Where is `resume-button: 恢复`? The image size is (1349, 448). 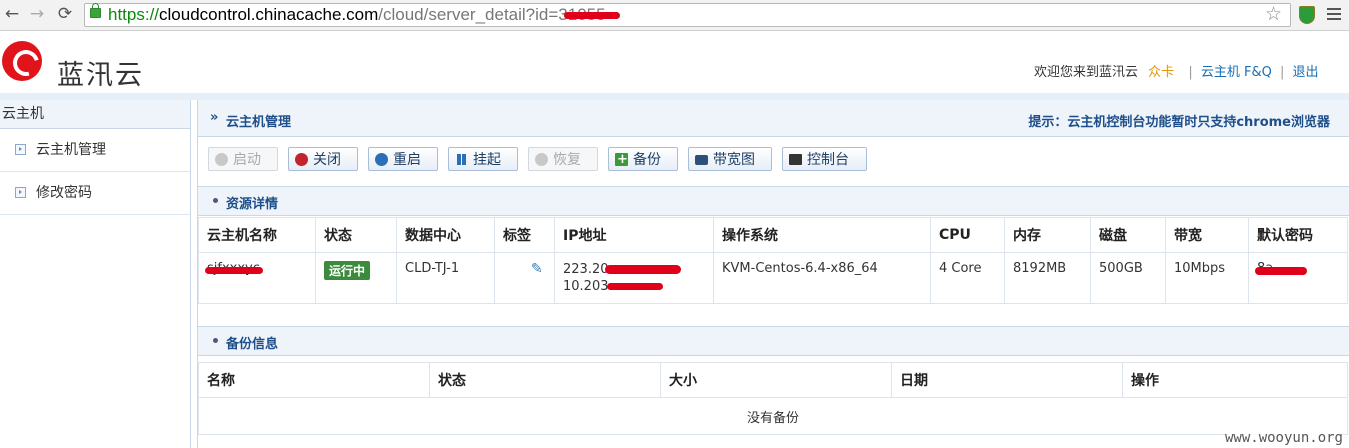 resume-button: 恢复 is located at coordinates (563, 159).